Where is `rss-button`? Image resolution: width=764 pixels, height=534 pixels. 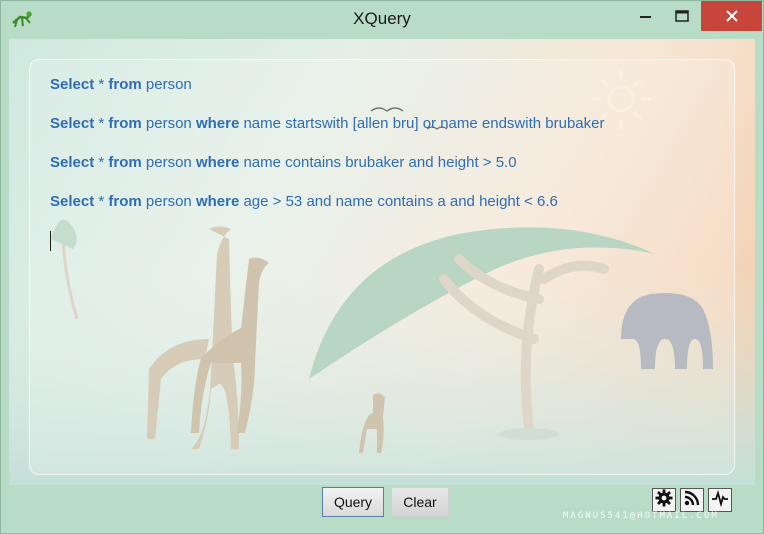 rss-button is located at coordinates (692, 500).